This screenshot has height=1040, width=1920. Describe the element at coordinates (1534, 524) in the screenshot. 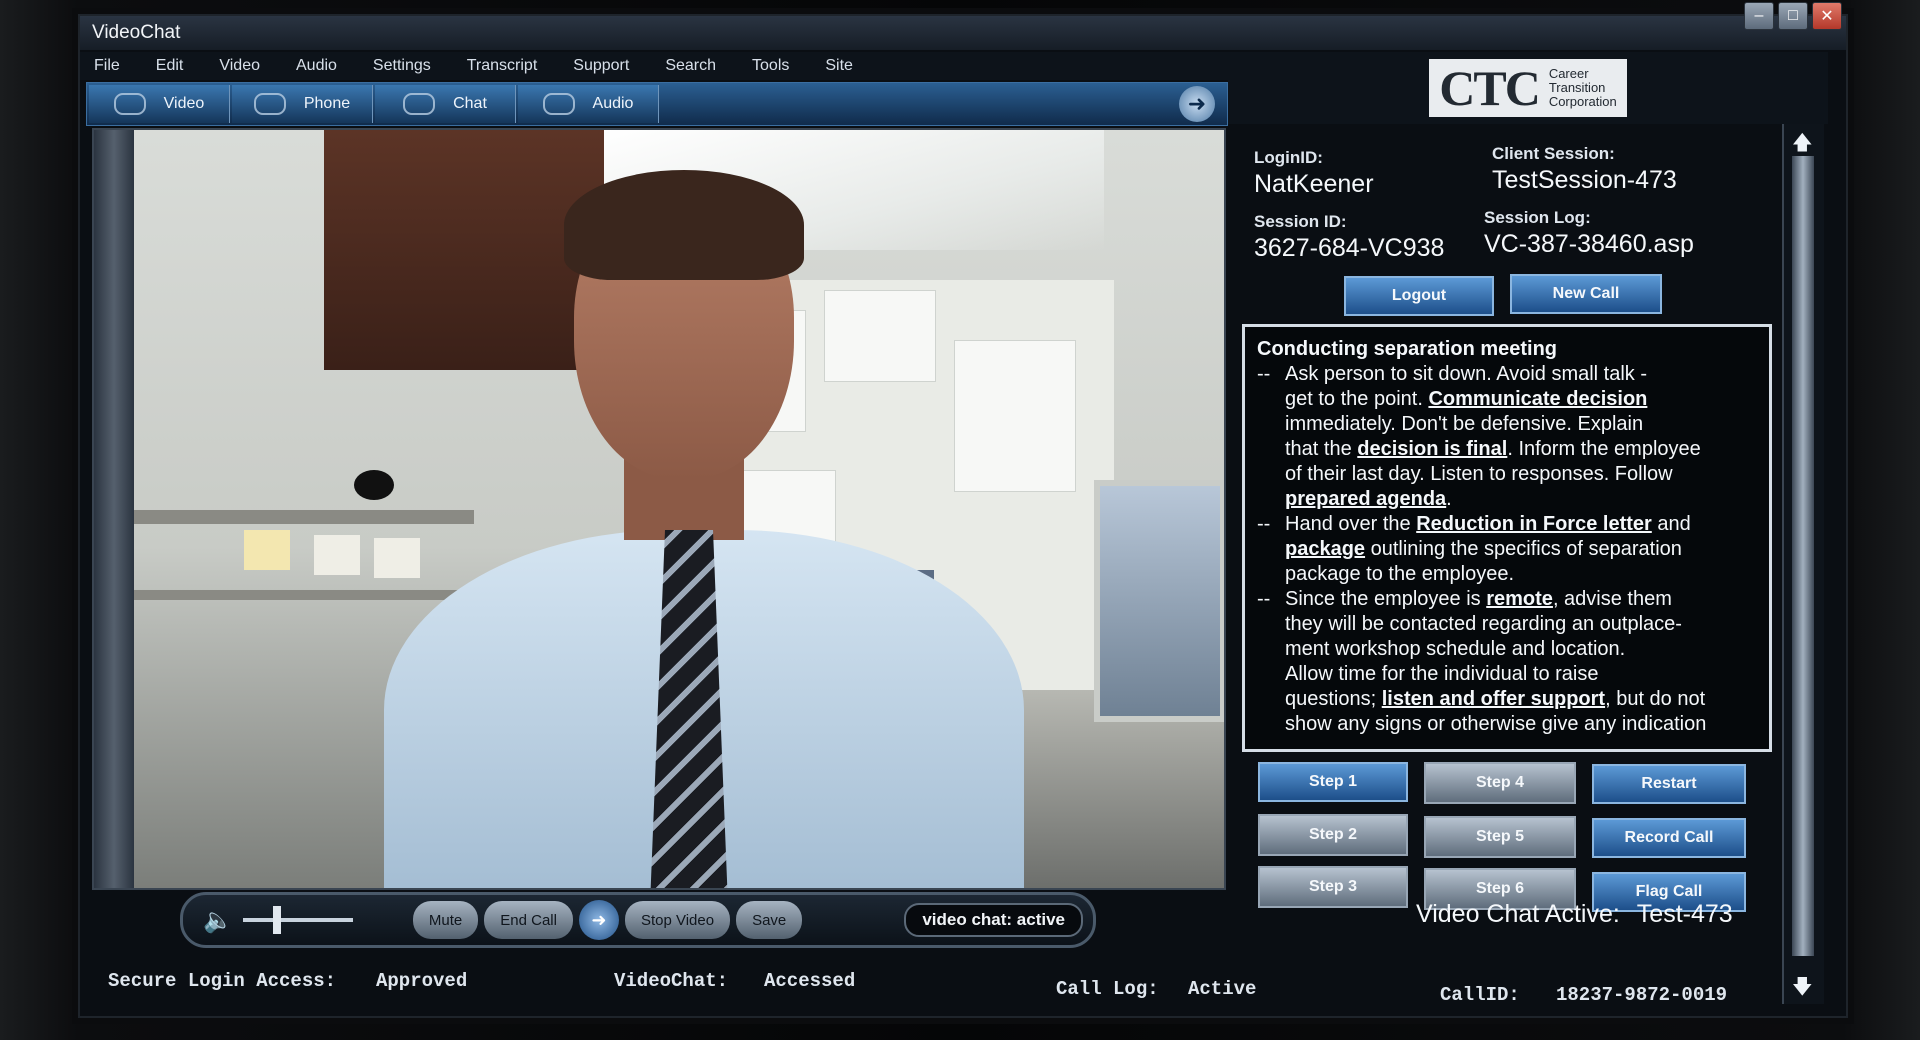

I see `rif-letter-link: Reduction in Force letter` at that location.